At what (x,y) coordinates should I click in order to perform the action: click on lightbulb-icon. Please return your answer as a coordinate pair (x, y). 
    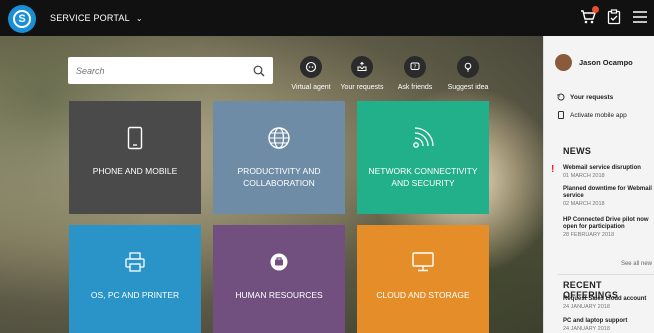
    Looking at the image, I should click on (468, 67).